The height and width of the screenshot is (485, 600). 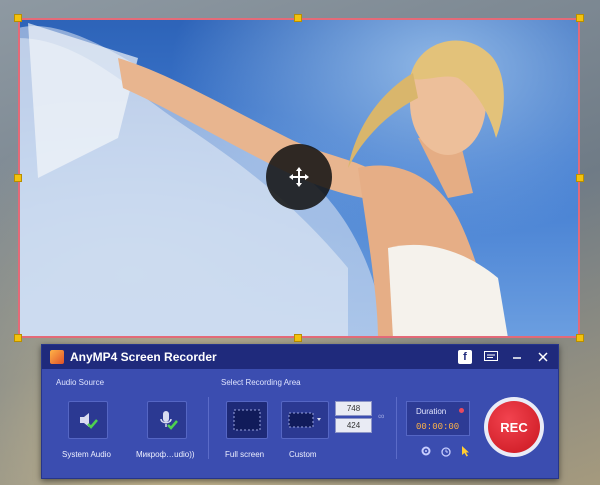 What do you see at coordinates (543, 357) in the screenshot?
I see `close-icon` at bounding box center [543, 357].